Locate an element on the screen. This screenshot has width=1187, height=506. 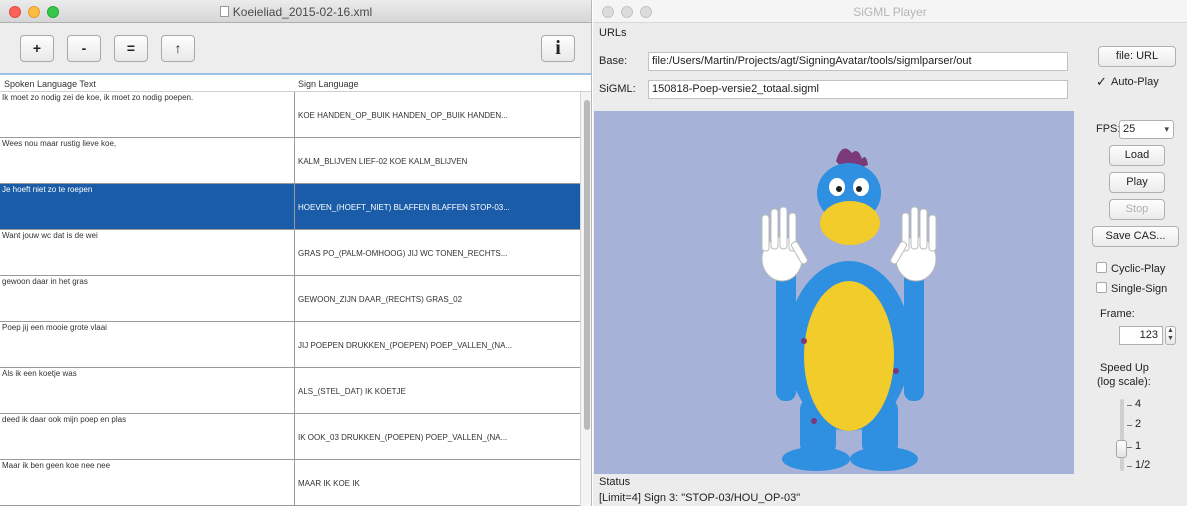
fps-select: 25 ▾ is located at coordinates (1146, 129).